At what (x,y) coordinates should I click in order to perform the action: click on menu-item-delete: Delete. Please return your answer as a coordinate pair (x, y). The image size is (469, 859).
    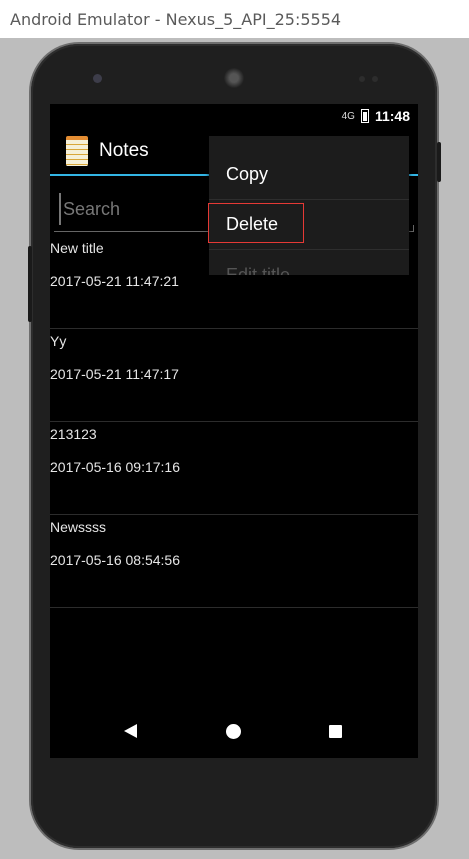
    Looking at the image, I should click on (309, 225).